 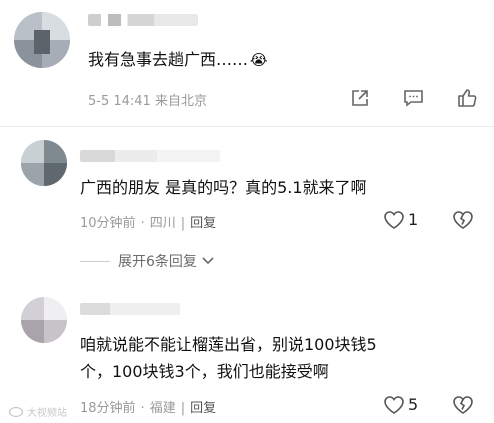 I want to click on share-icon, so click(x=360, y=98).